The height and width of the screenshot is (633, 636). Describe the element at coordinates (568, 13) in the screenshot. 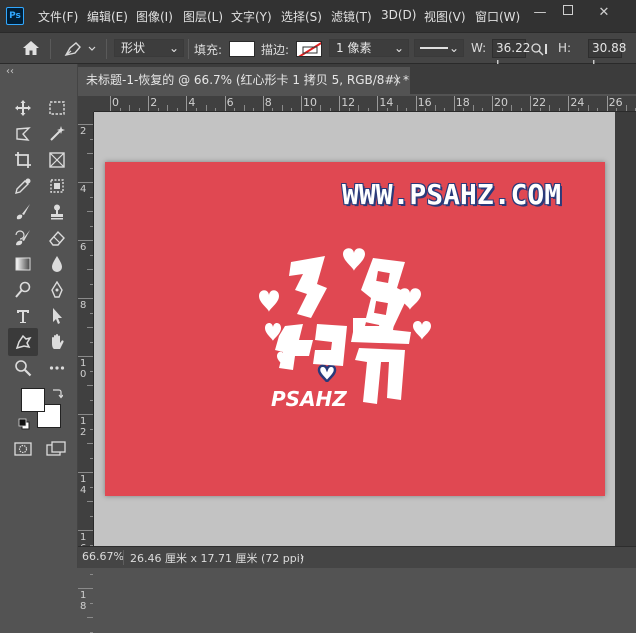

I see `maximize-icon` at that location.